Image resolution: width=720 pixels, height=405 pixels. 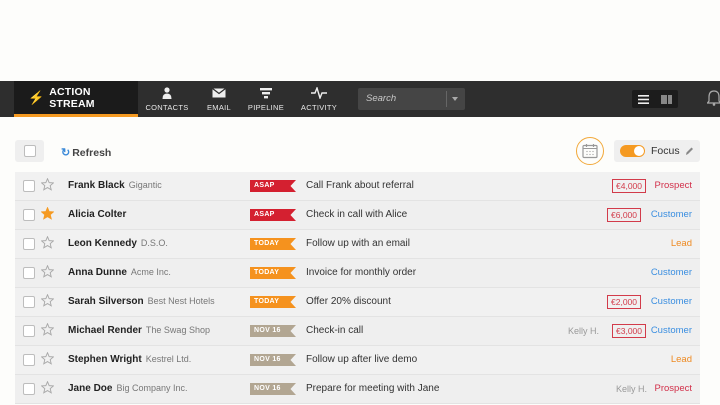 I want to click on refresh-icon: ↻, so click(x=66, y=153).